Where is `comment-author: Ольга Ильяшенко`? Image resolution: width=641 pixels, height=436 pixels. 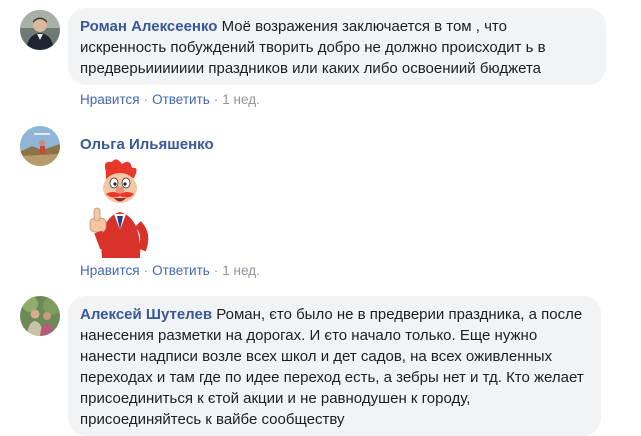 comment-author: Ольга Ильяшенко is located at coordinates (147, 144).